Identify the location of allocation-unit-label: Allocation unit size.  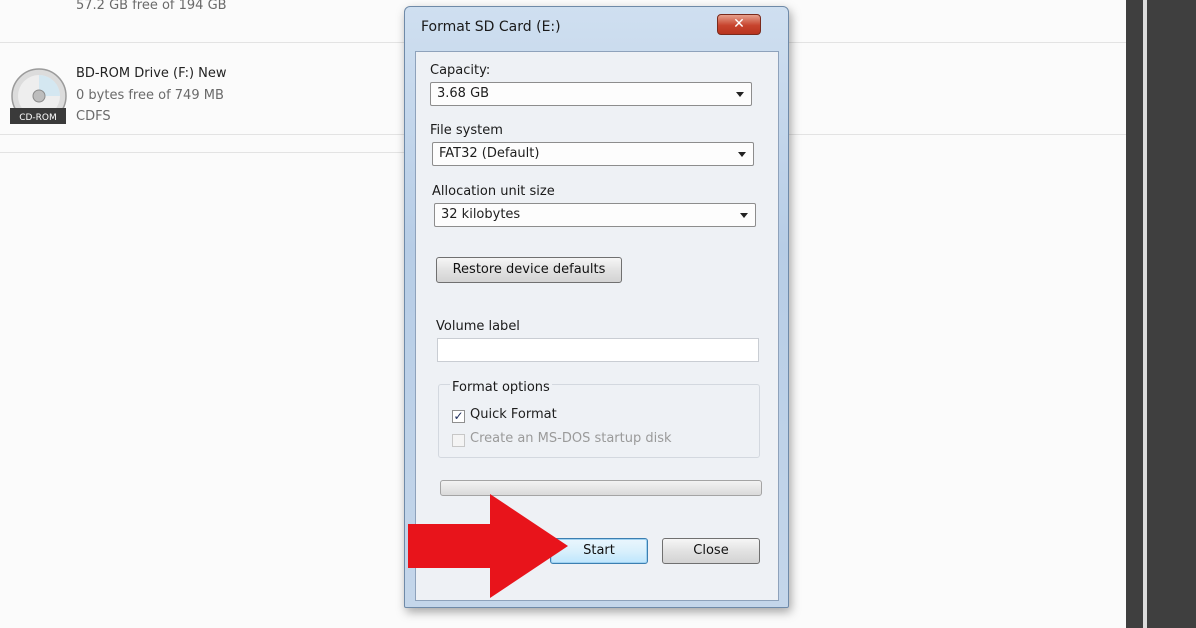
(493, 191).